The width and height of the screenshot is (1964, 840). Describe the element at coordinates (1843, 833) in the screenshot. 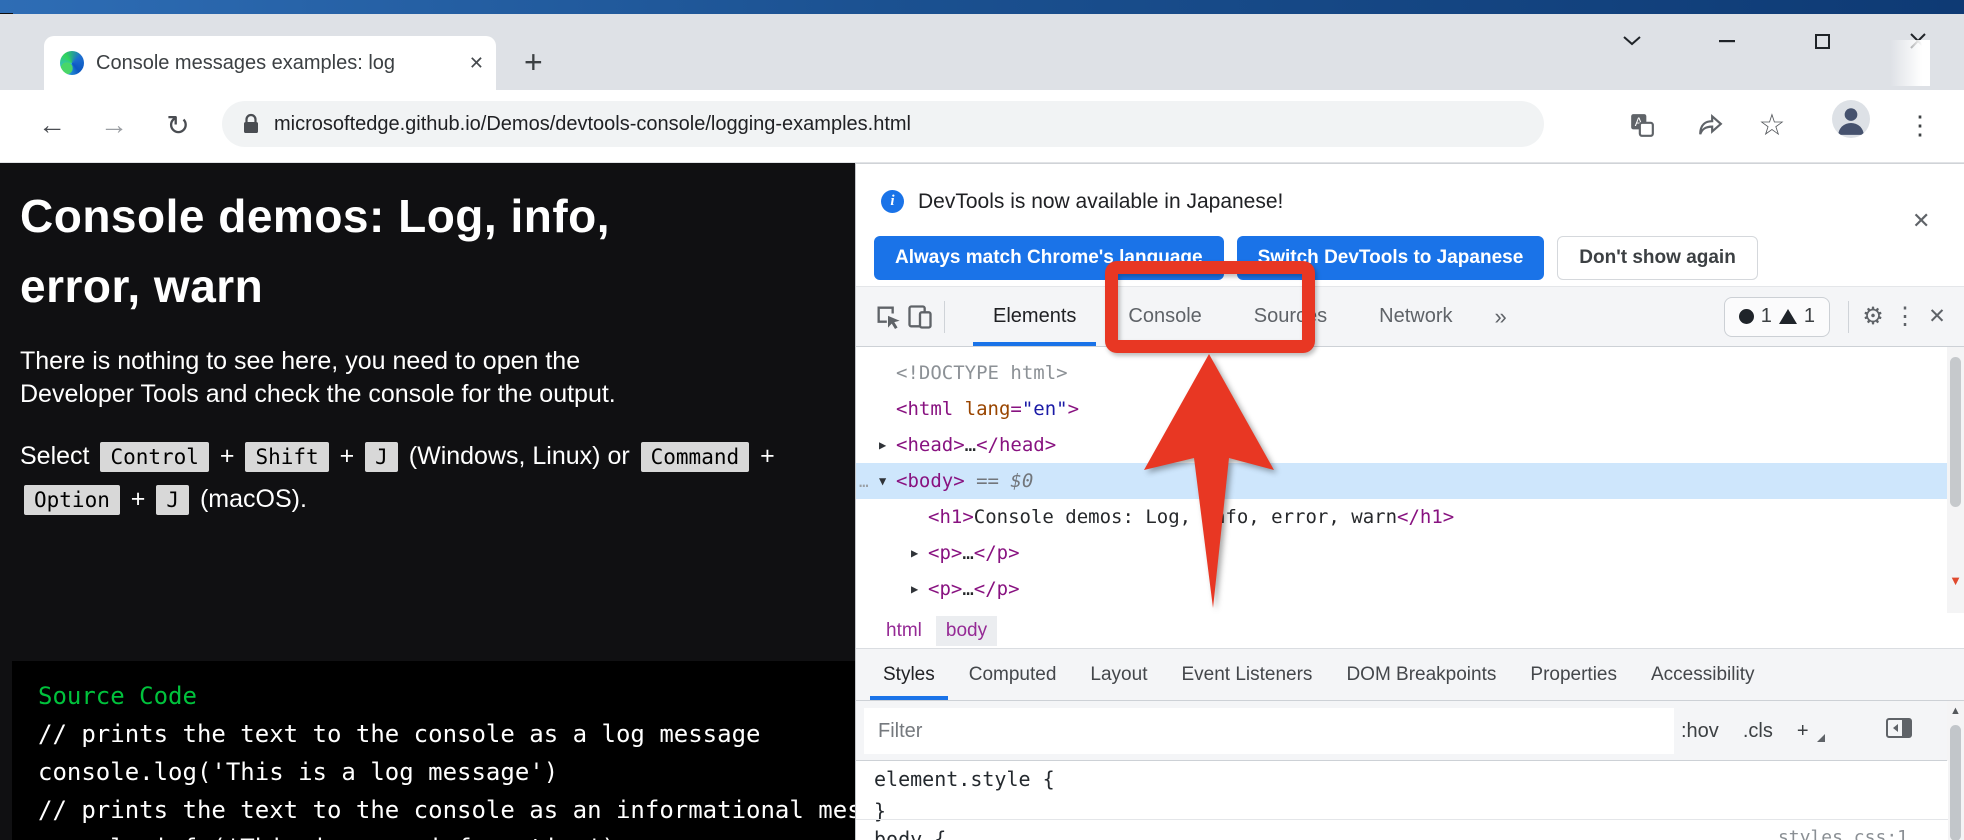

I see `rule-source-link: styles.css:1` at that location.